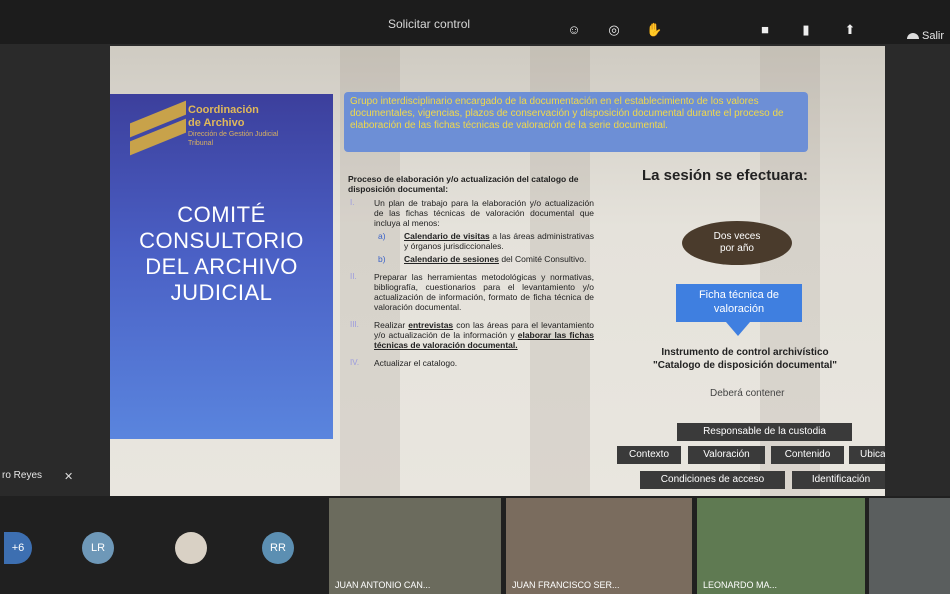 The image size is (950, 594). What do you see at coordinates (807, 455) in the screenshot?
I see `tag-contenido: Contenido` at bounding box center [807, 455].